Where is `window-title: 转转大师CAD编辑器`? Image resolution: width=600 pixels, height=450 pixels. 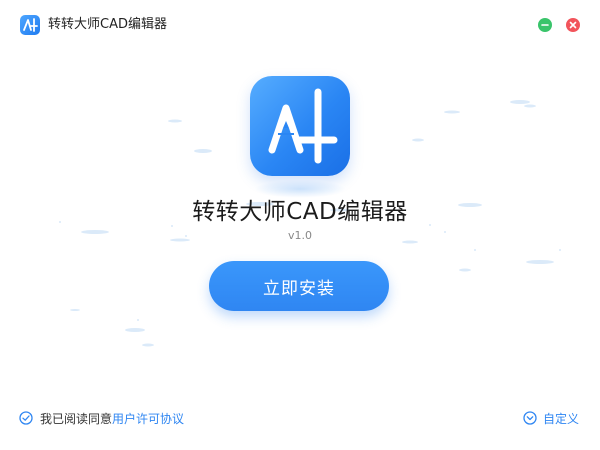 window-title: 转转大师CAD编辑器 is located at coordinates (107, 24).